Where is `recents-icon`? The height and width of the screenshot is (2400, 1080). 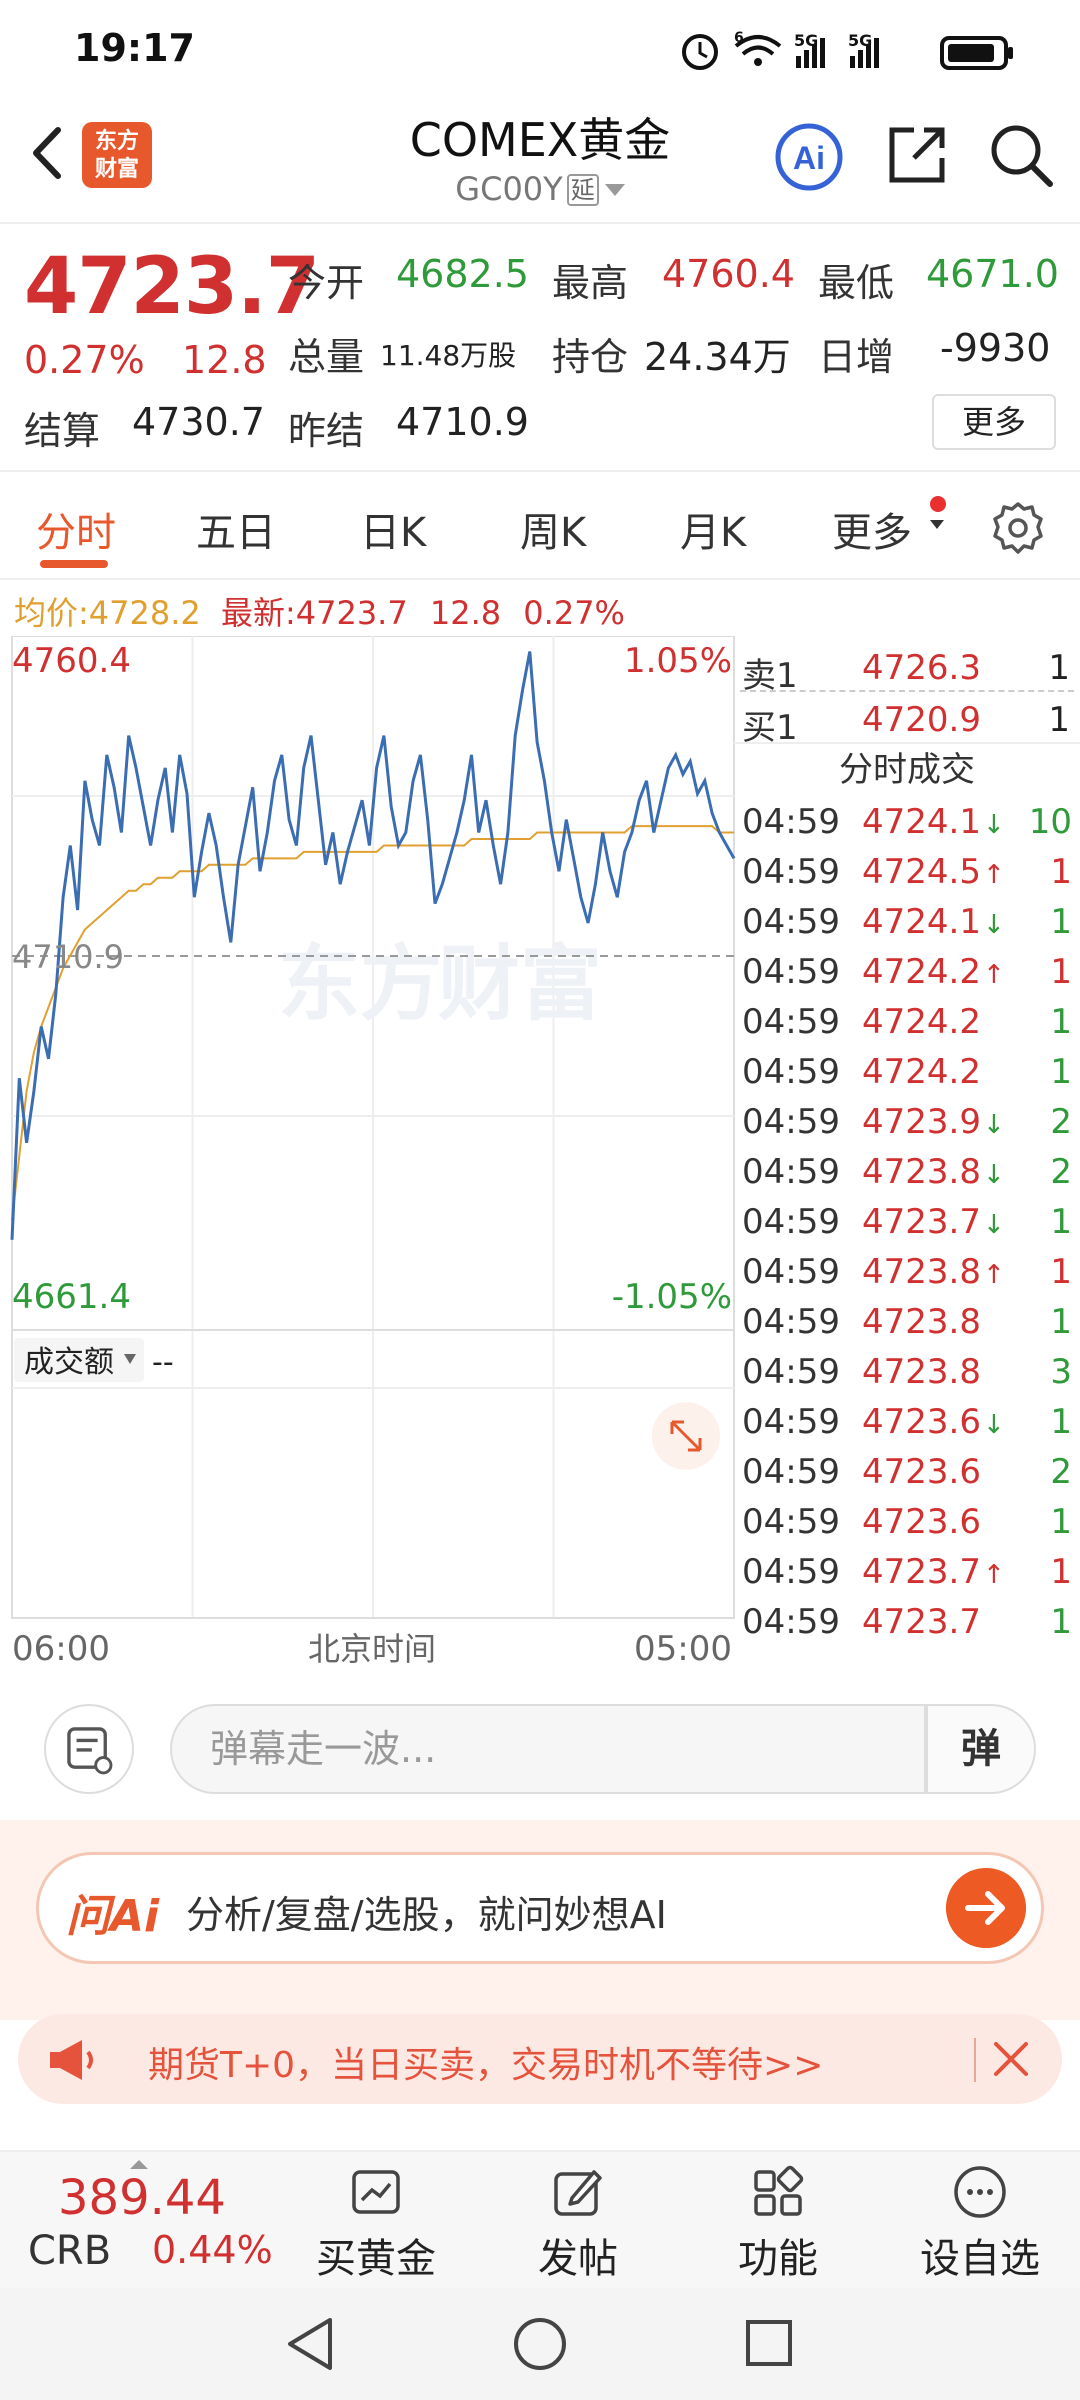
recents-icon is located at coordinates (769, 2343).